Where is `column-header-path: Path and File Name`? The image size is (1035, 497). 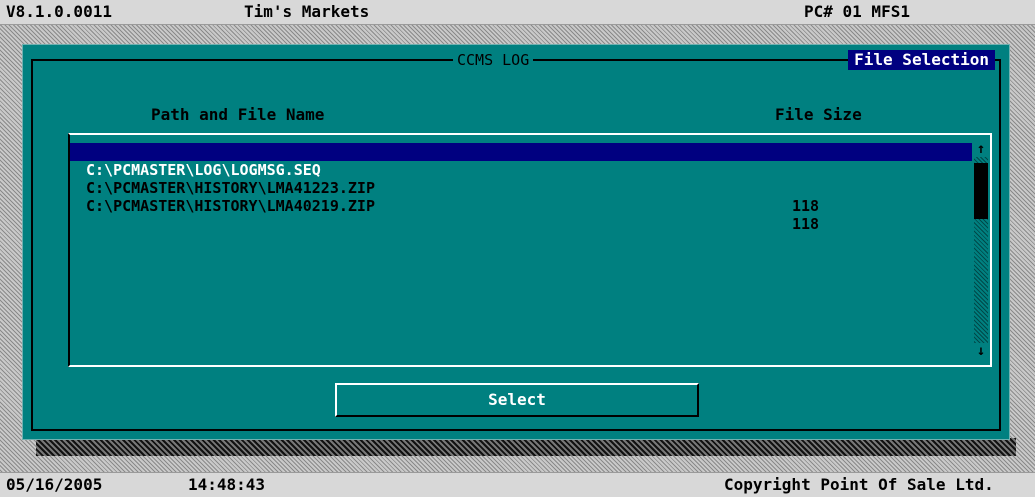
column-header-path: Path and File Name is located at coordinates (238, 114).